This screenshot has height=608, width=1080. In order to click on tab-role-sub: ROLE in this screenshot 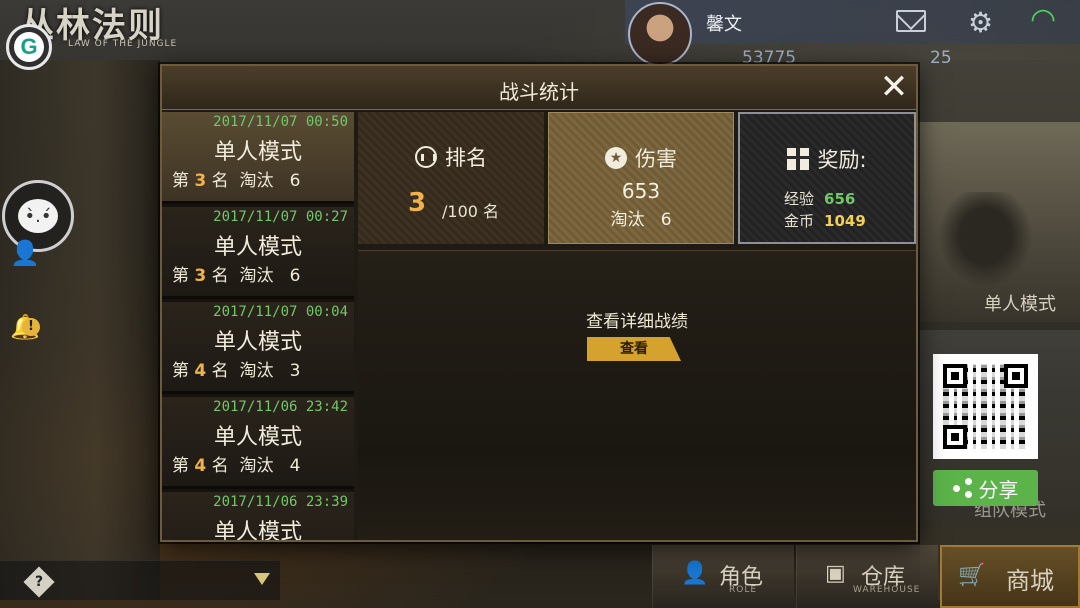, I will do `click(743, 590)`.